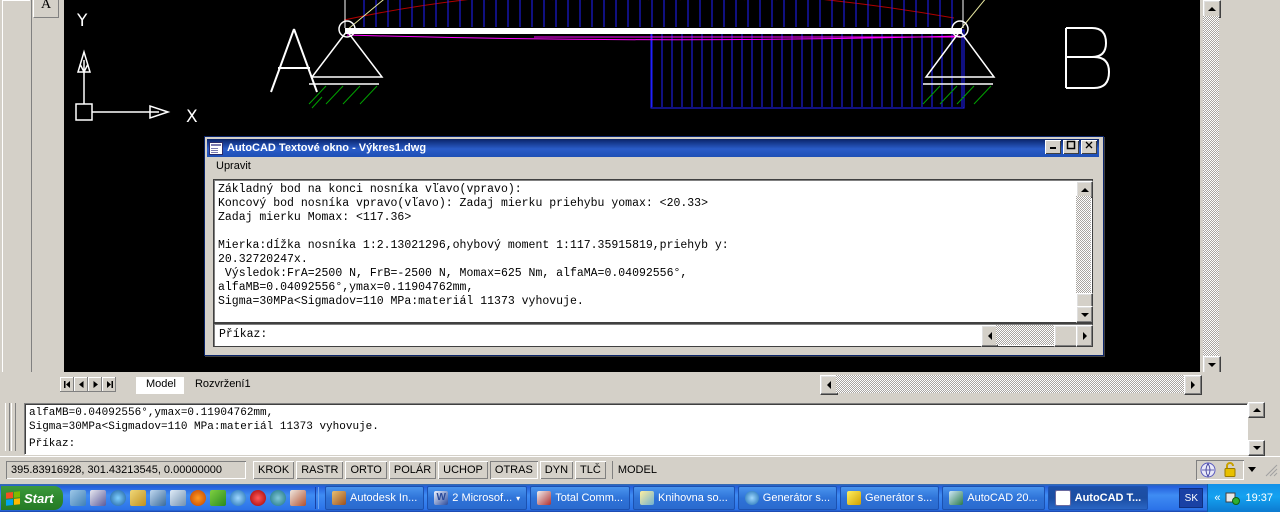 This screenshot has height=512, width=1280. Describe the element at coordinates (32, 498) in the screenshot. I see `start-button: Start` at that location.